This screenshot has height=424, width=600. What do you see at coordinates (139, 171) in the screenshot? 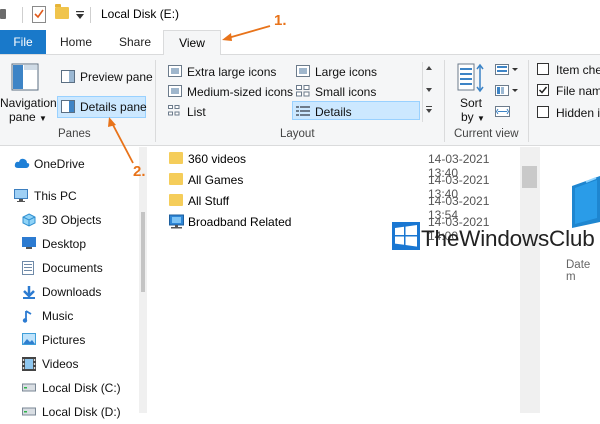
I see `annotation-step-2: 2.` at bounding box center [139, 171].